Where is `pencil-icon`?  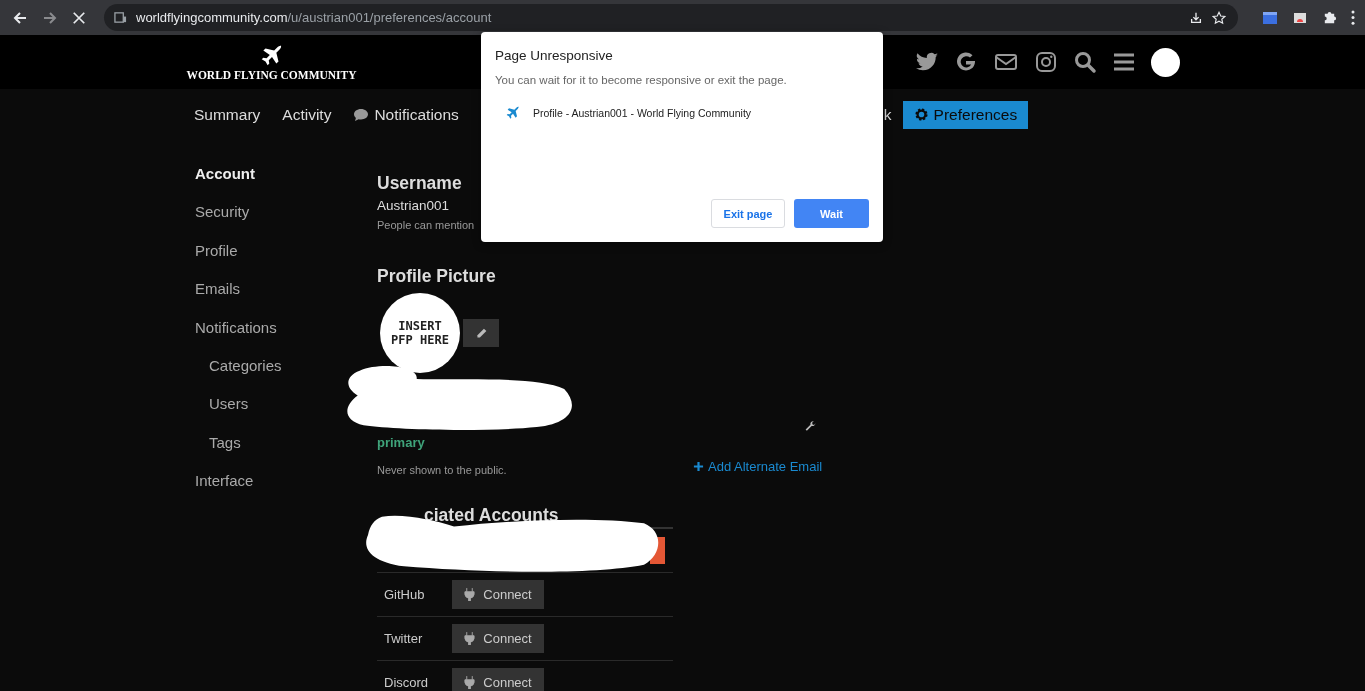
pencil-icon is located at coordinates (481, 333).